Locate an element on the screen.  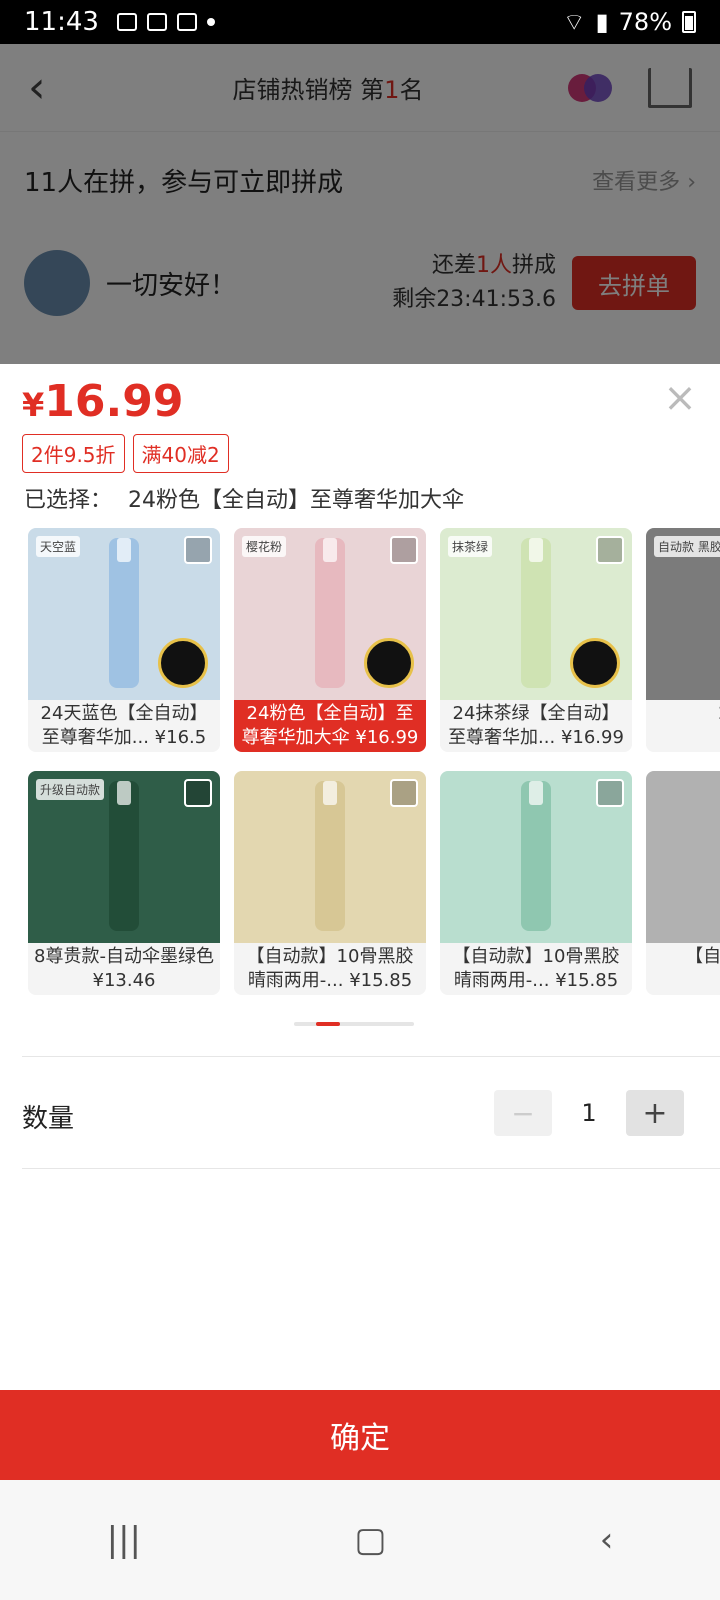
sku-option-caption: 【自动 晴雨两 is located at coordinates (683, 969).